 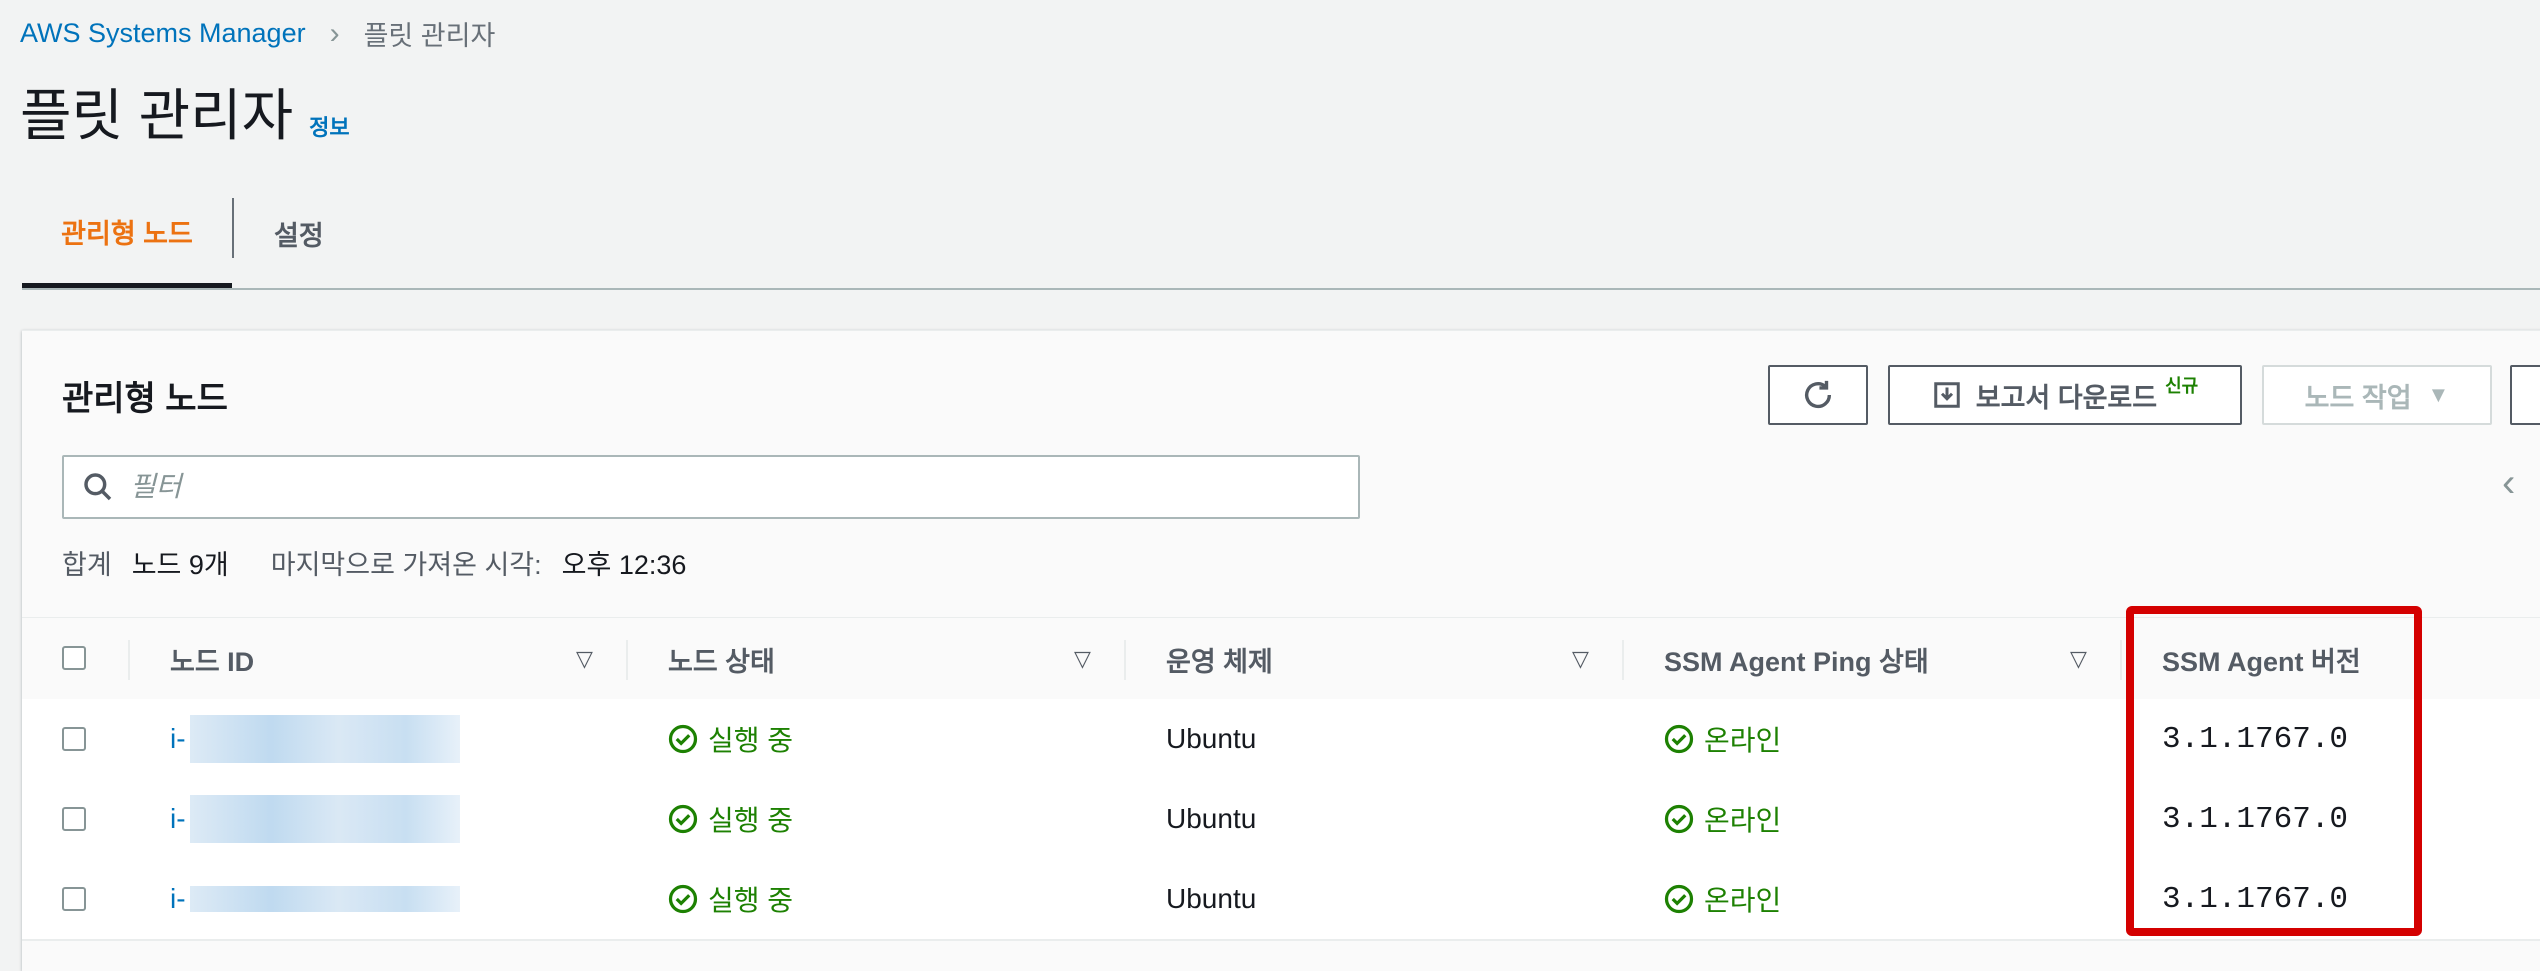 I want to click on panel-title: 관리형 노드, so click(x=145, y=399).